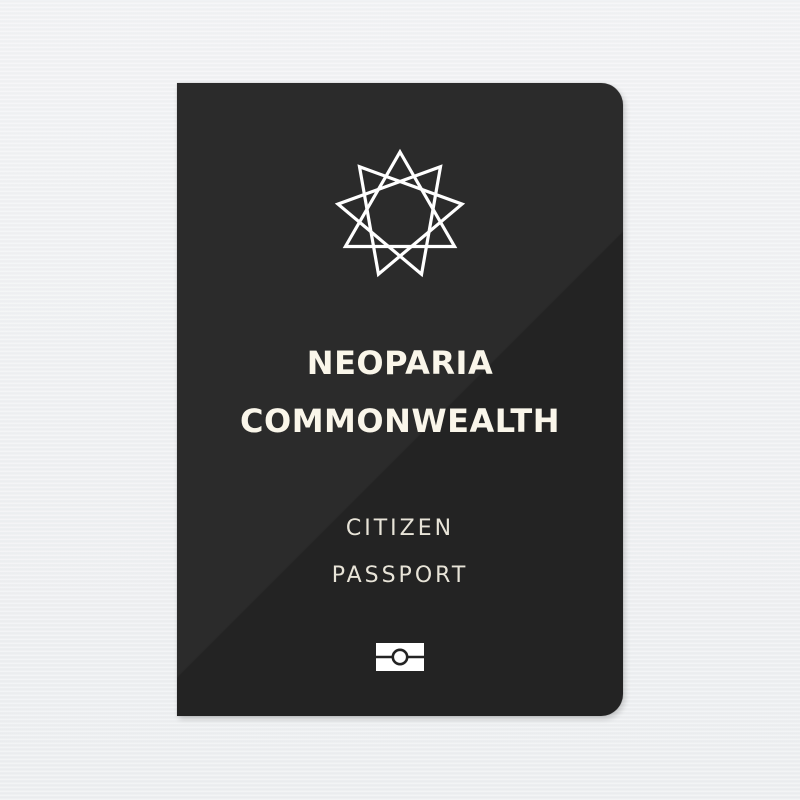 This screenshot has width=800, height=800. What do you see at coordinates (400, 421) in the screenshot?
I see `country-name-line2: COMMONWEALTH` at bounding box center [400, 421].